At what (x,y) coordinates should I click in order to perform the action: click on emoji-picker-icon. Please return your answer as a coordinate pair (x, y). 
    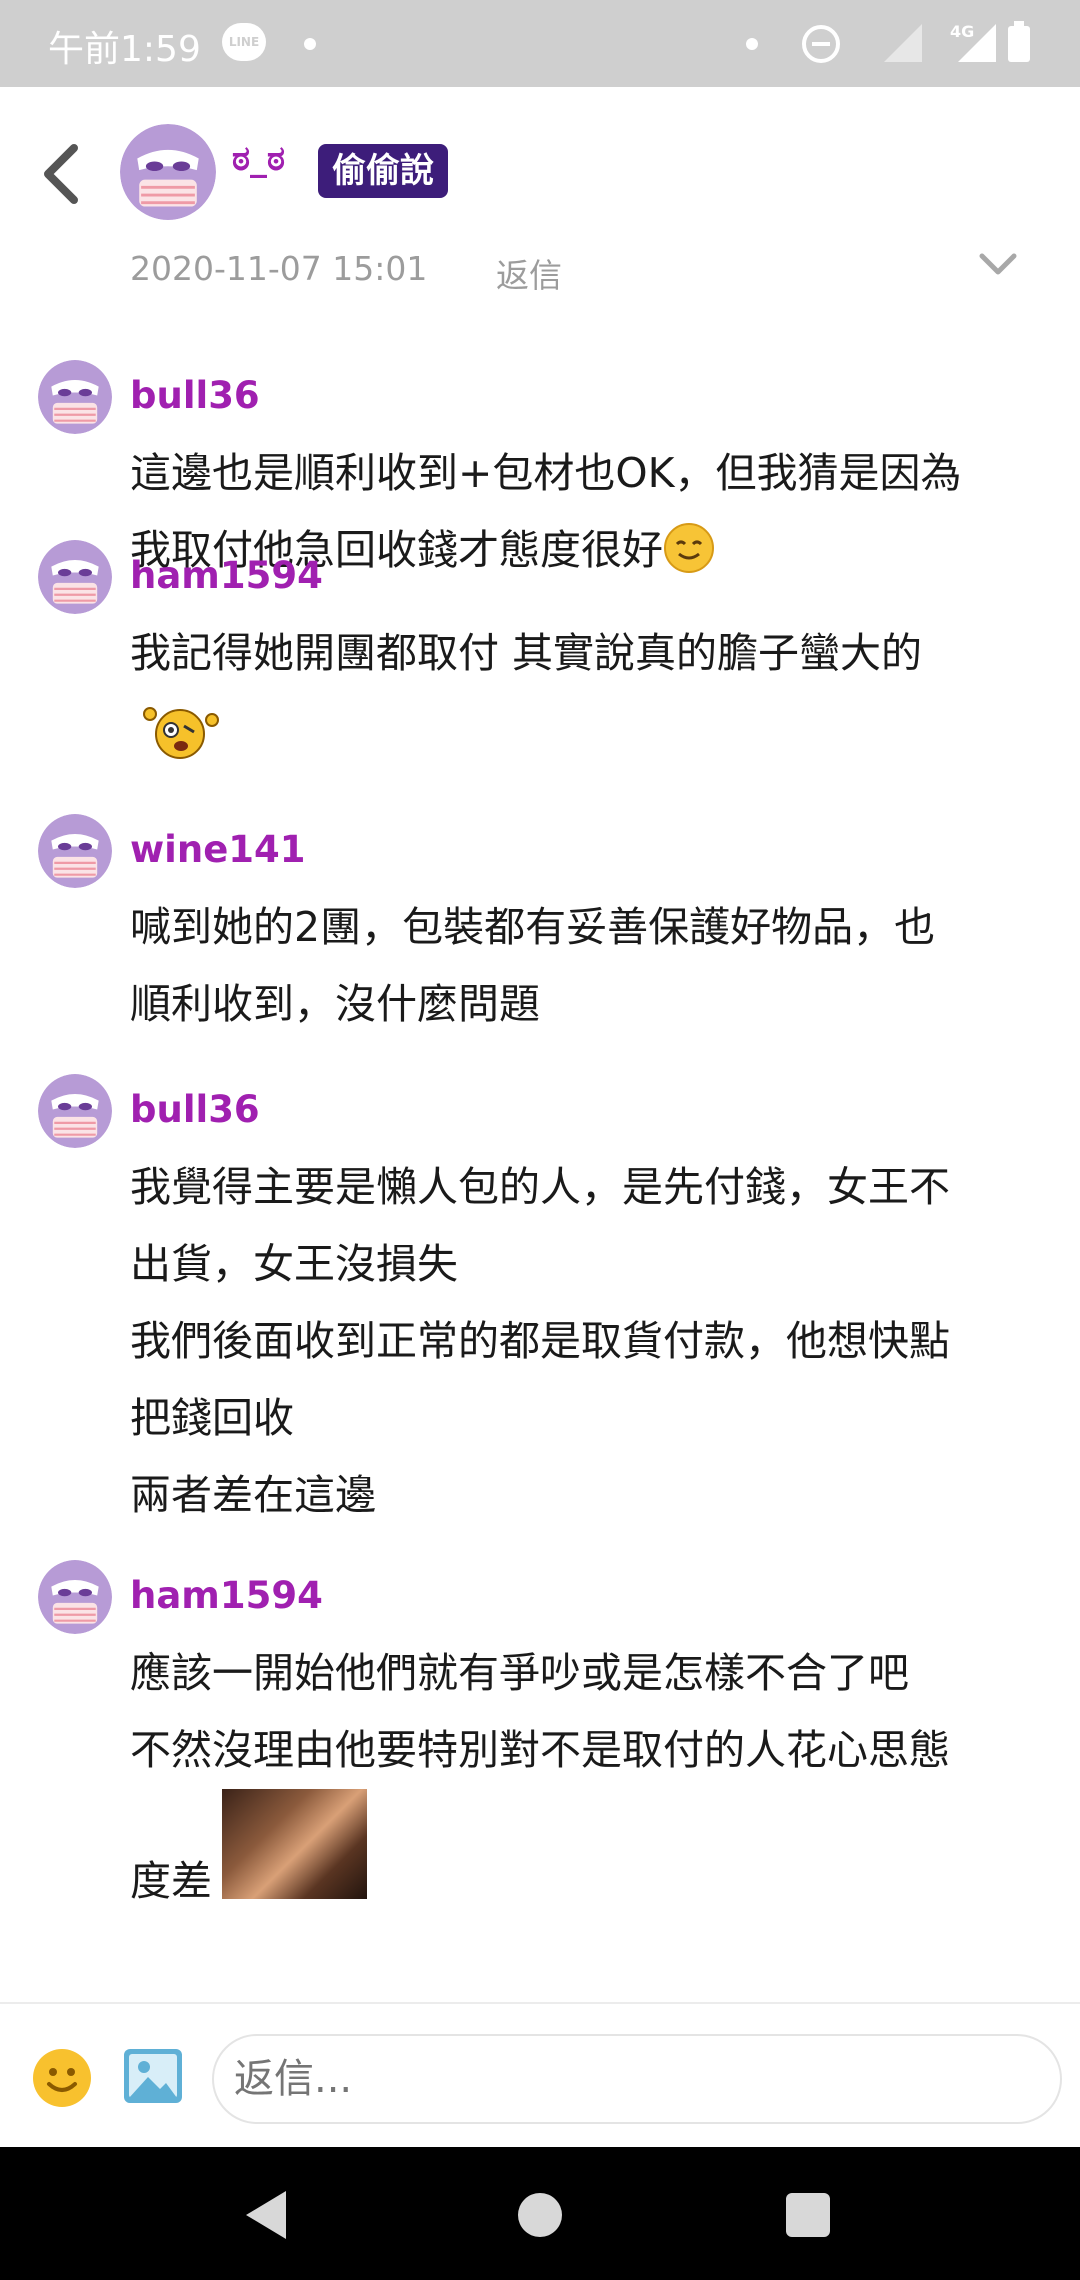
    Looking at the image, I should click on (62, 2078).